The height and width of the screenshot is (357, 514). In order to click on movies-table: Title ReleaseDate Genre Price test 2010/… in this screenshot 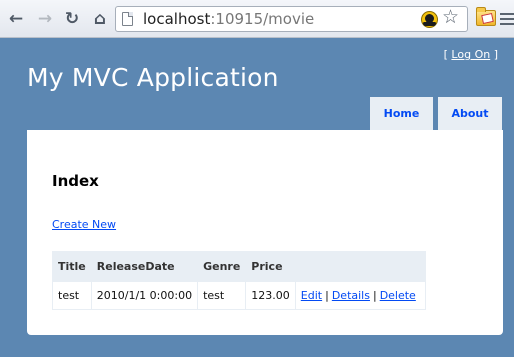, I will do `click(239, 280)`.